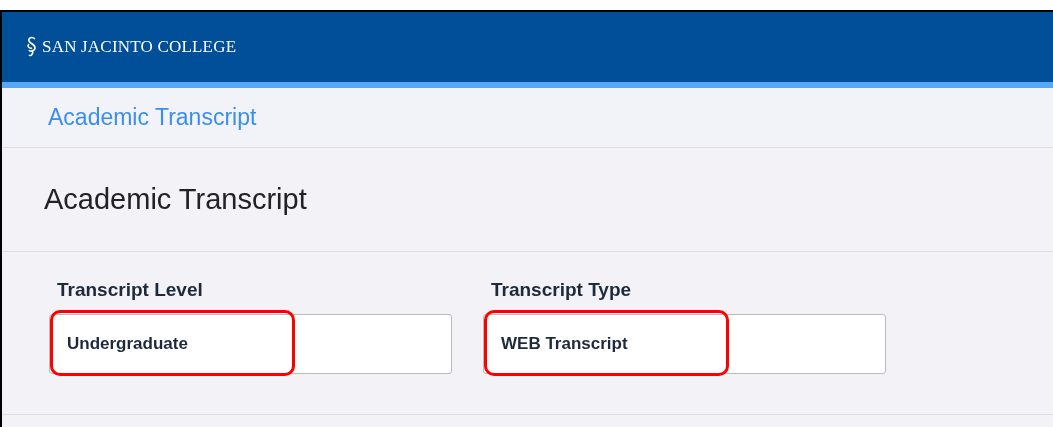 The height and width of the screenshot is (427, 1053). What do you see at coordinates (561, 290) in the screenshot?
I see `field-label: Transcript Type` at bounding box center [561, 290].